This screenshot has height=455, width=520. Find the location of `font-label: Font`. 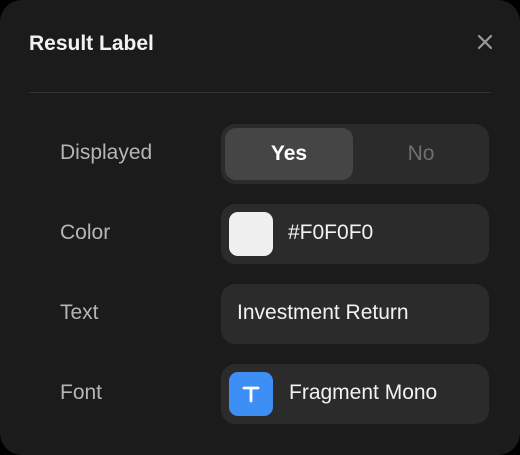

font-label: Font is located at coordinates (81, 392).